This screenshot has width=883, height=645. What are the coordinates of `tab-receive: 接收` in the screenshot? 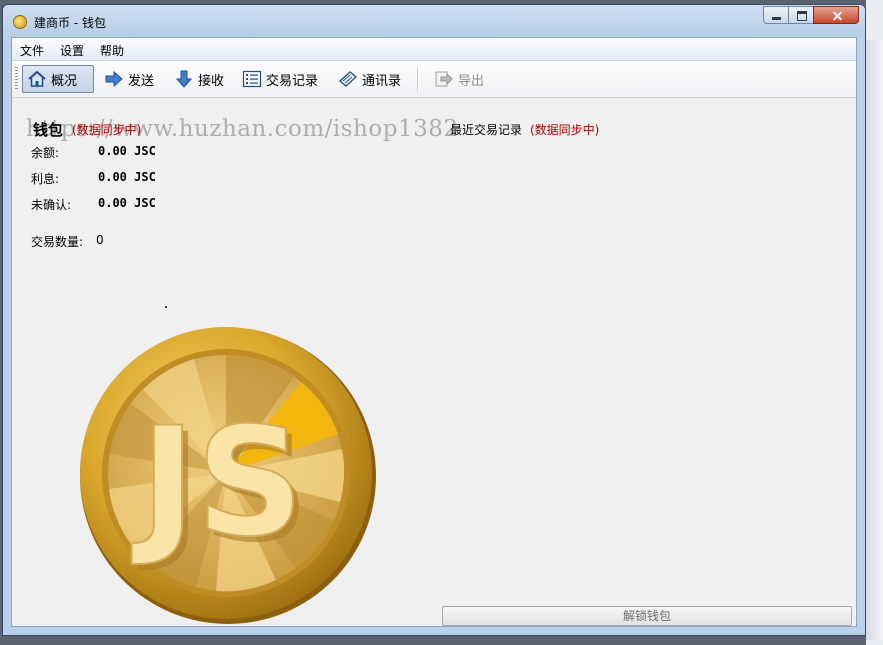 It's located at (199, 79).